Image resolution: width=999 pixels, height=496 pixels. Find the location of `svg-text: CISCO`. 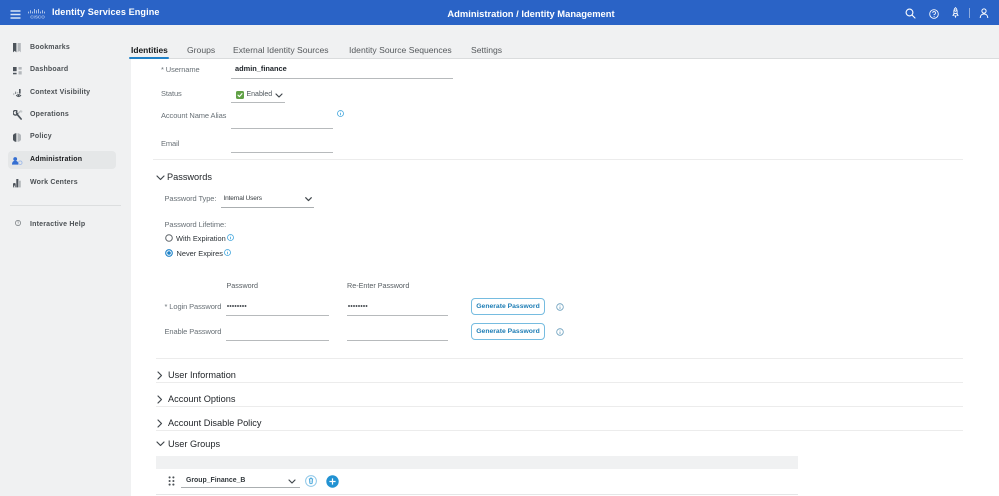

svg-text: CISCO is located at coordinates (37, 16).